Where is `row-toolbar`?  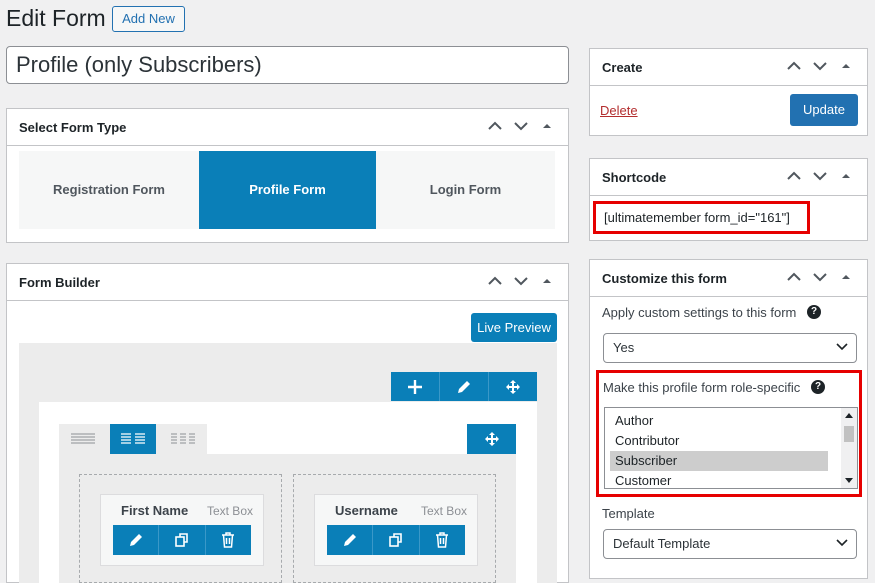 row-toolbar is located at coordinates (464, 386).